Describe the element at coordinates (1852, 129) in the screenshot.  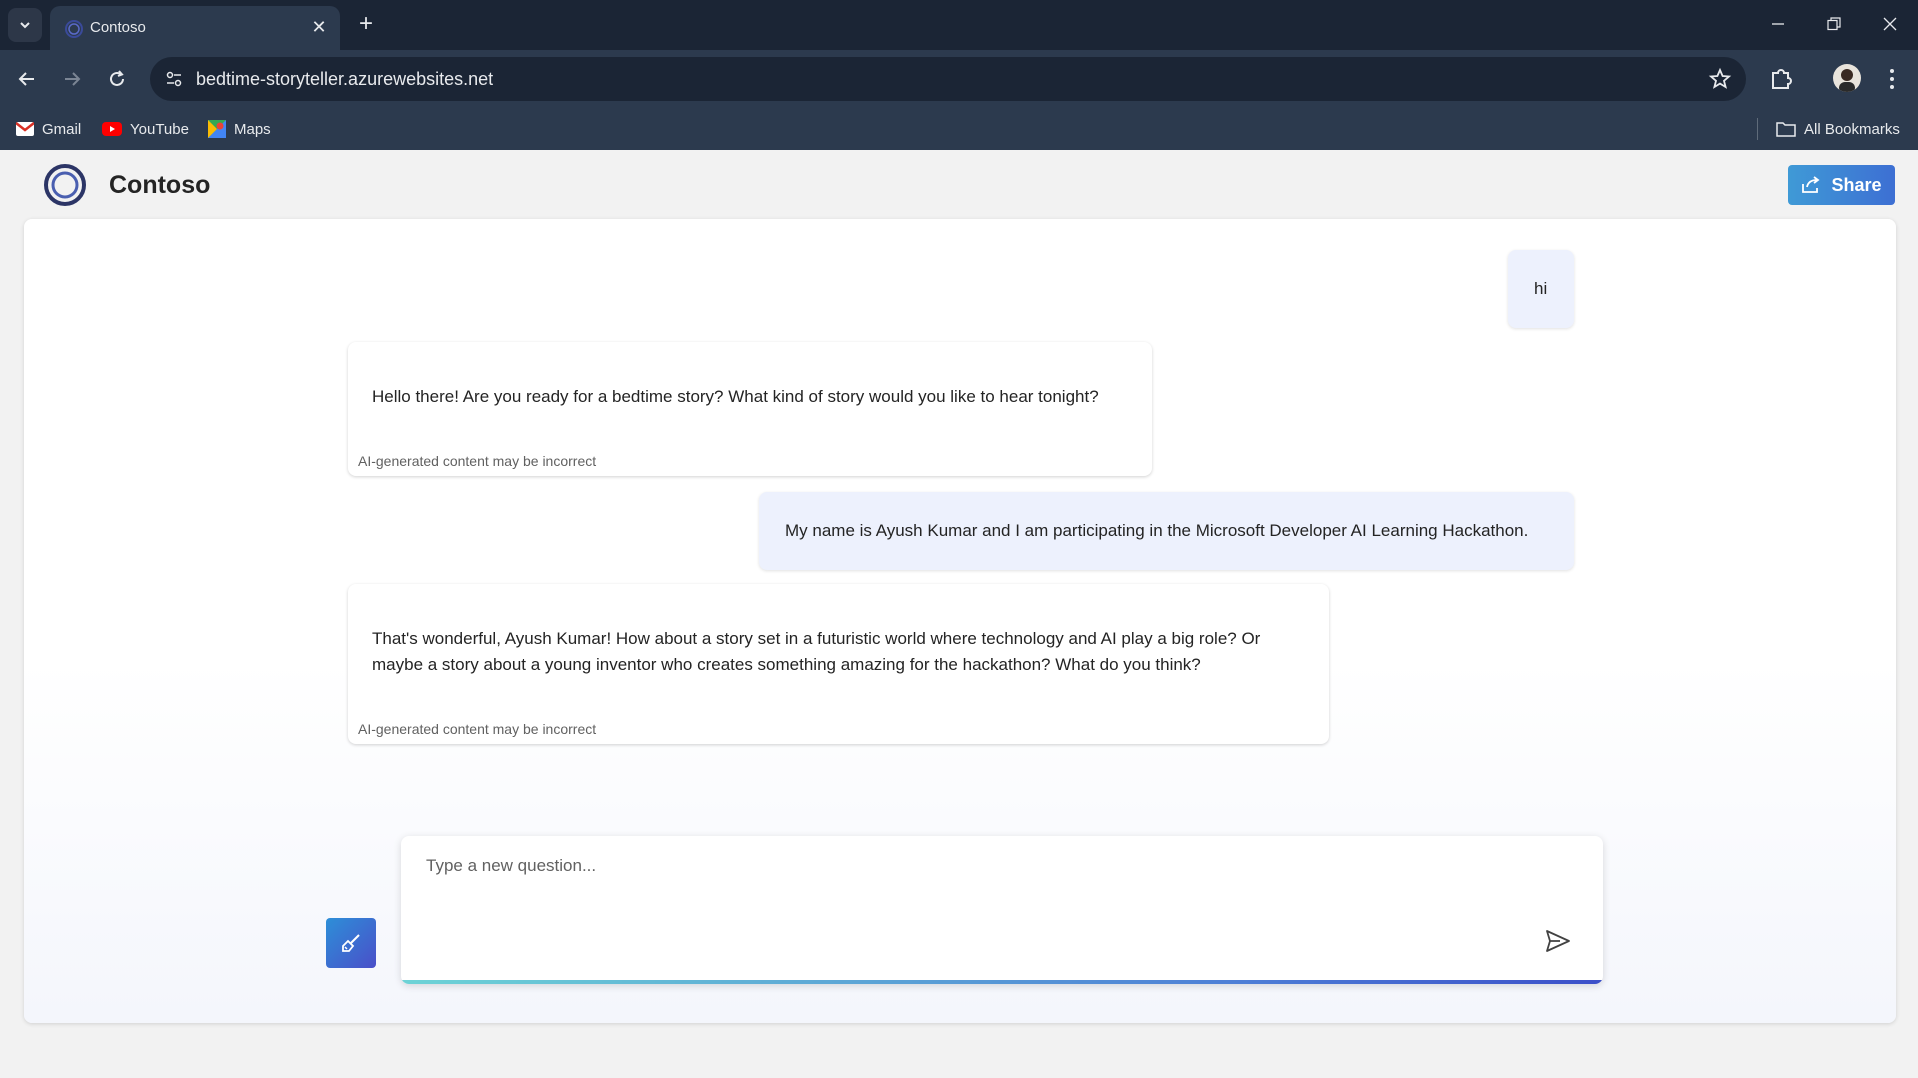
I see `all-bookmarks-label: All Bookmarks` at that location.